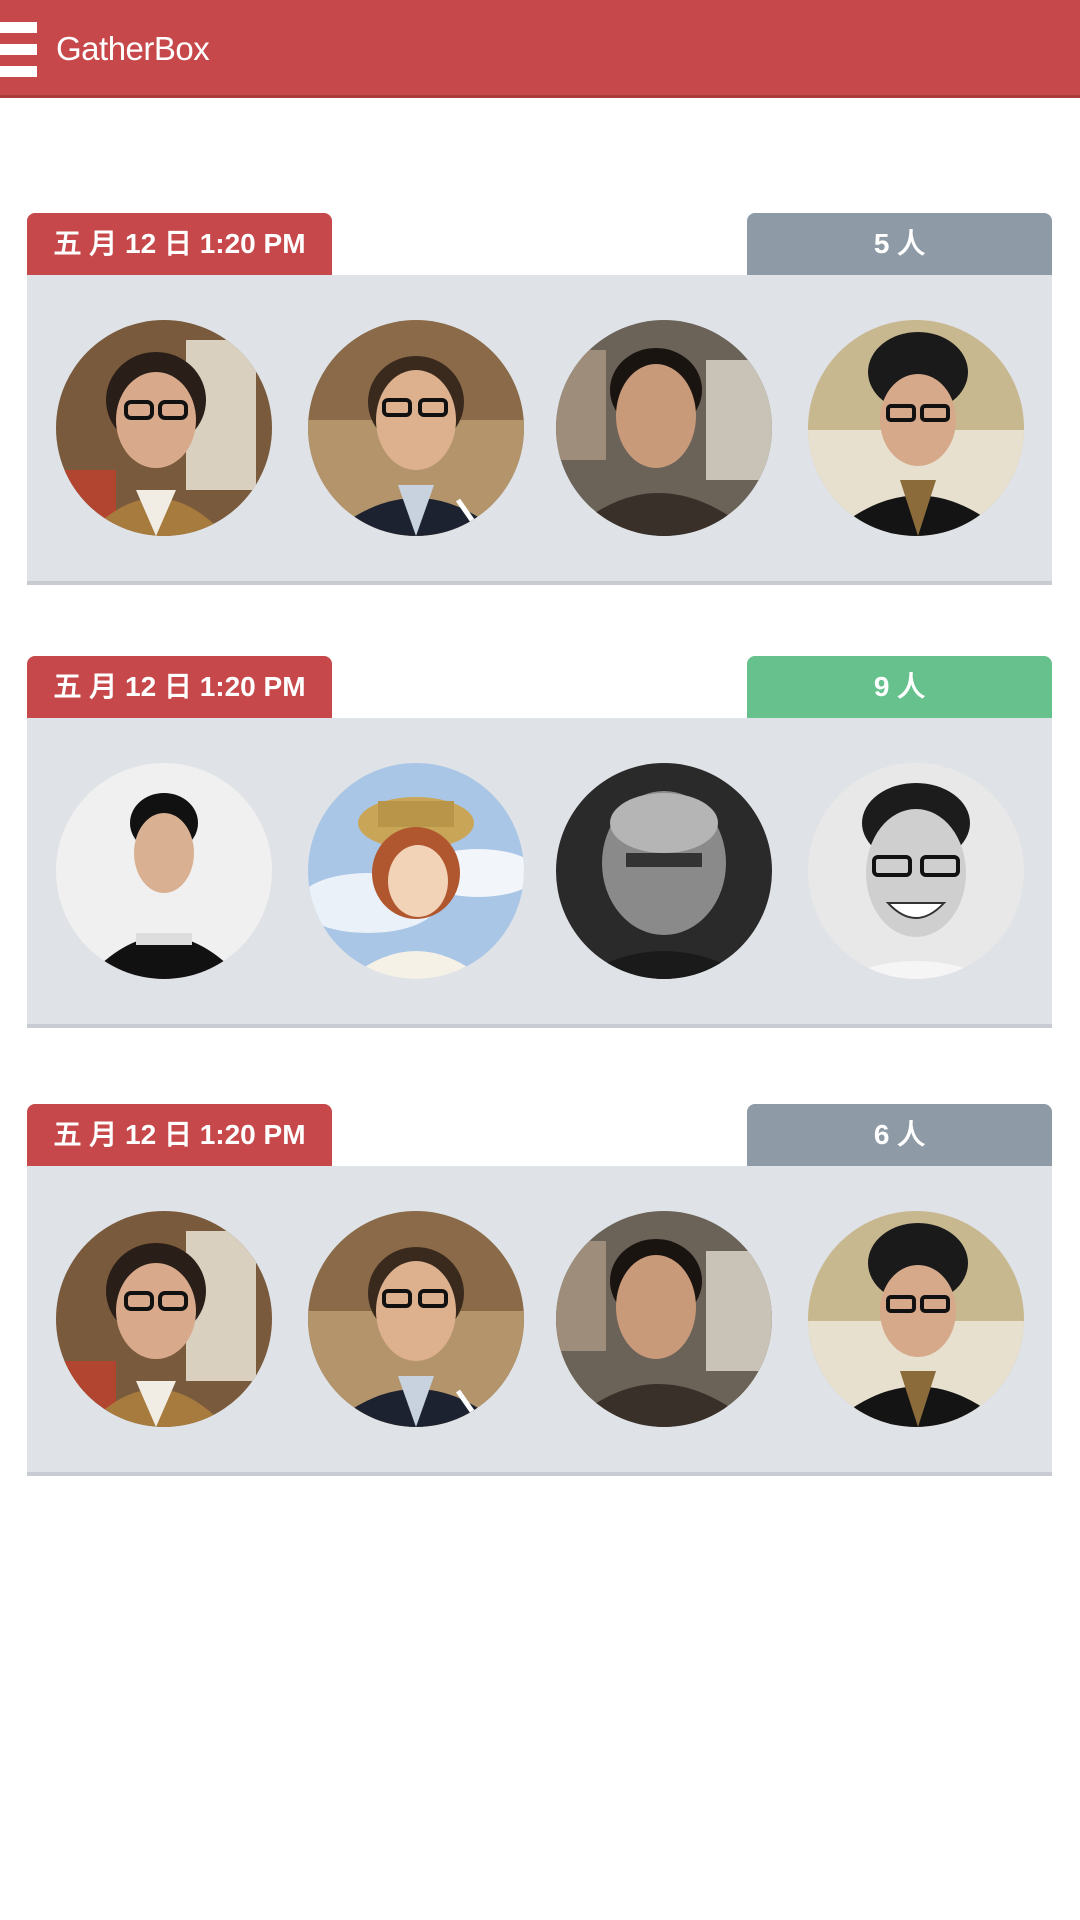  What do you see at coordinates (133, 48) in the screenshot?
I see `app-title: GatherBox` at bounding box center [133, 48].